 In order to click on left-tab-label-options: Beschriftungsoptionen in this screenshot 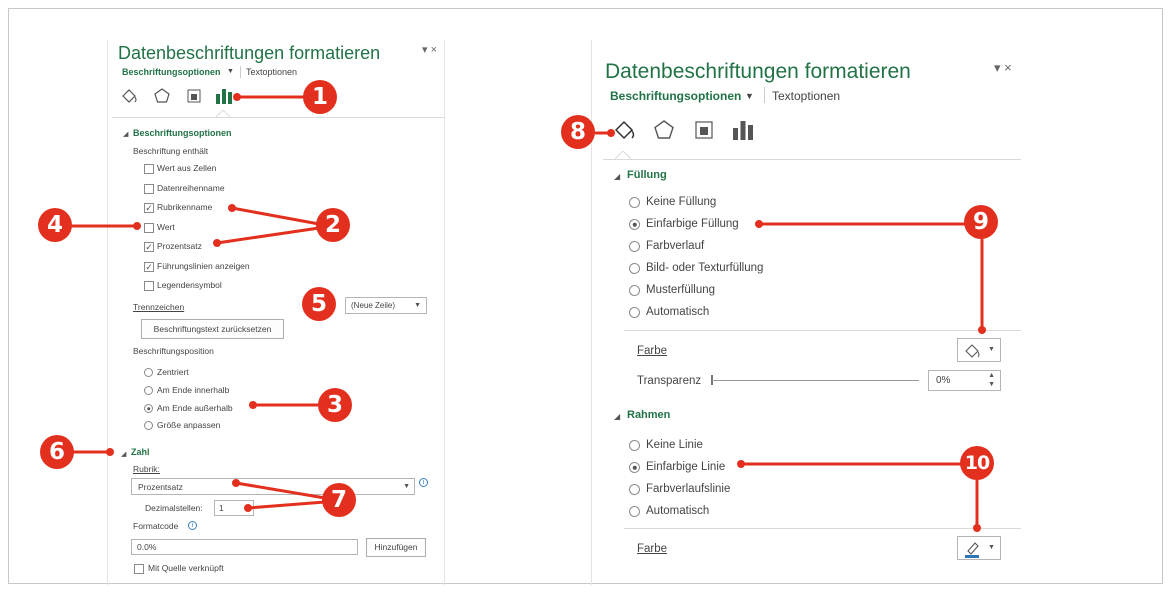, I will do `click(171, 72)`.